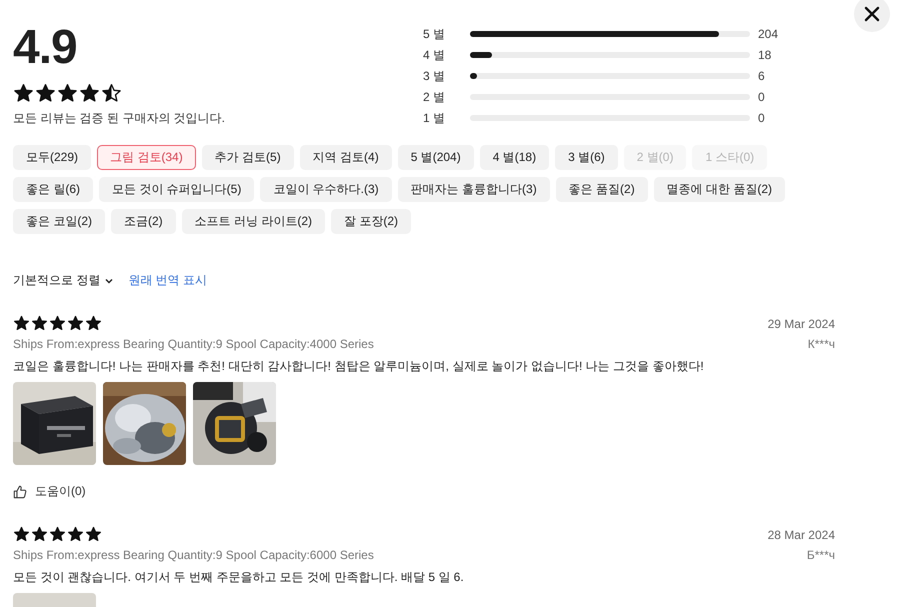  Describe the element at coordinates (52, 157) in the screenshot. I see `filter-chip: 모두(229)` at that location.